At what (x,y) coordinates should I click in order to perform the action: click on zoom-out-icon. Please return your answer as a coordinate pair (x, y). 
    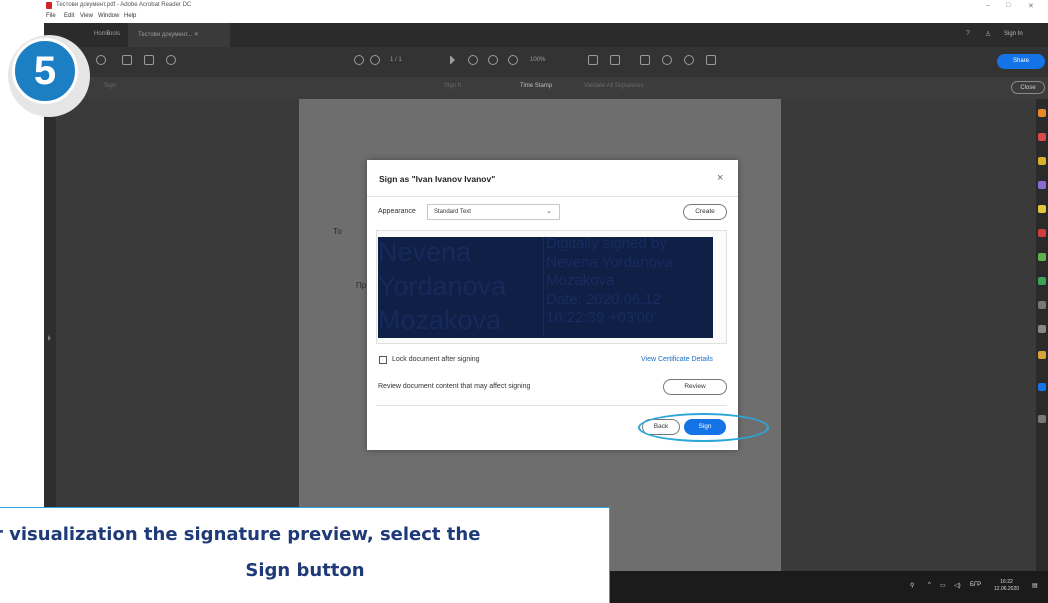
    Looking at the image, I should click on (493, 60).